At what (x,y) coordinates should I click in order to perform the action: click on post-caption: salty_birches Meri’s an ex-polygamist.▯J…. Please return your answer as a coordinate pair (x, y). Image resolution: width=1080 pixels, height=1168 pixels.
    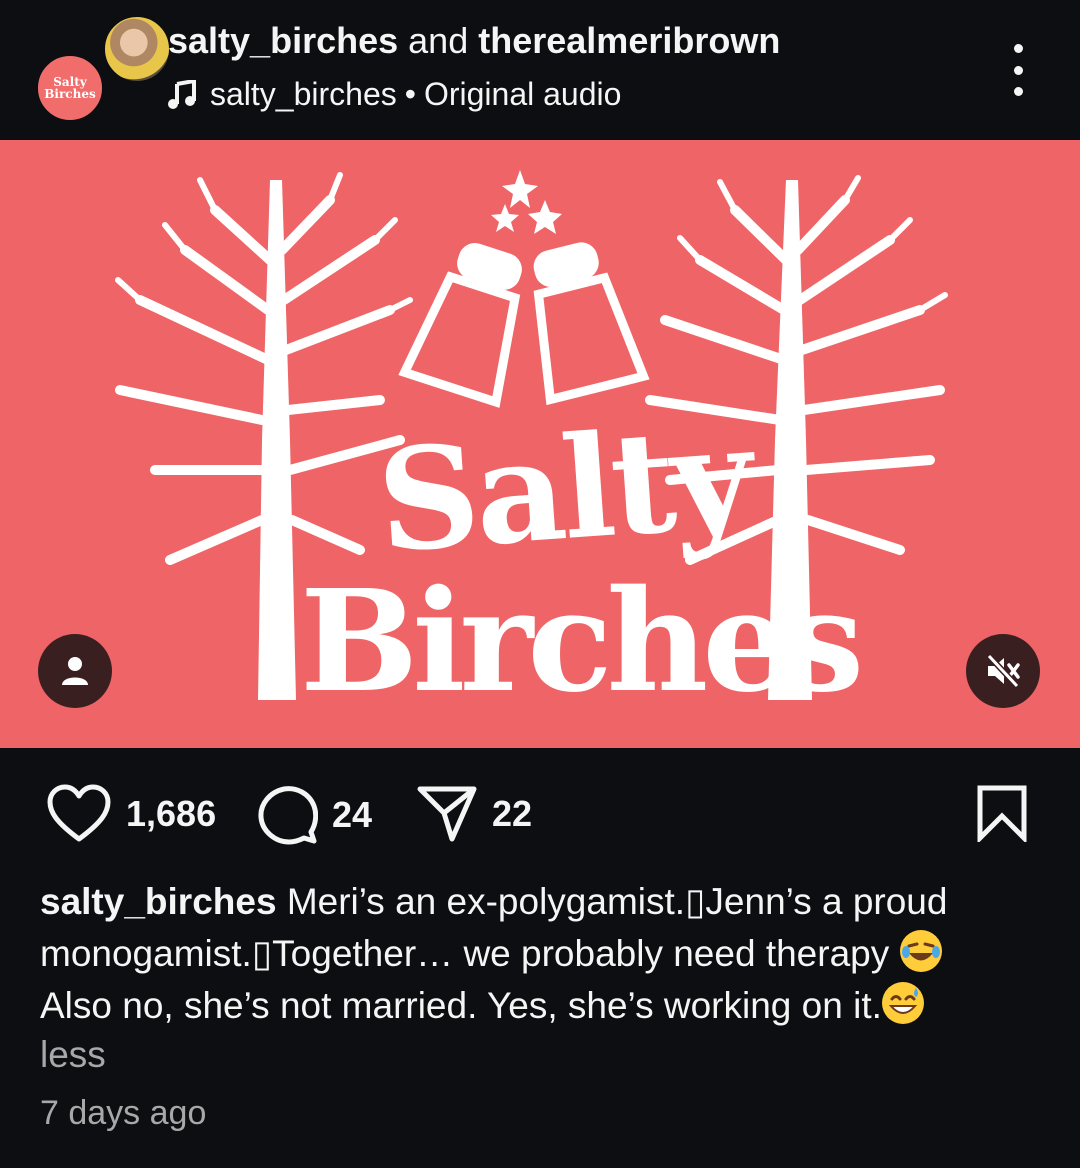
    Looking at the image, I should click on (545, 954).